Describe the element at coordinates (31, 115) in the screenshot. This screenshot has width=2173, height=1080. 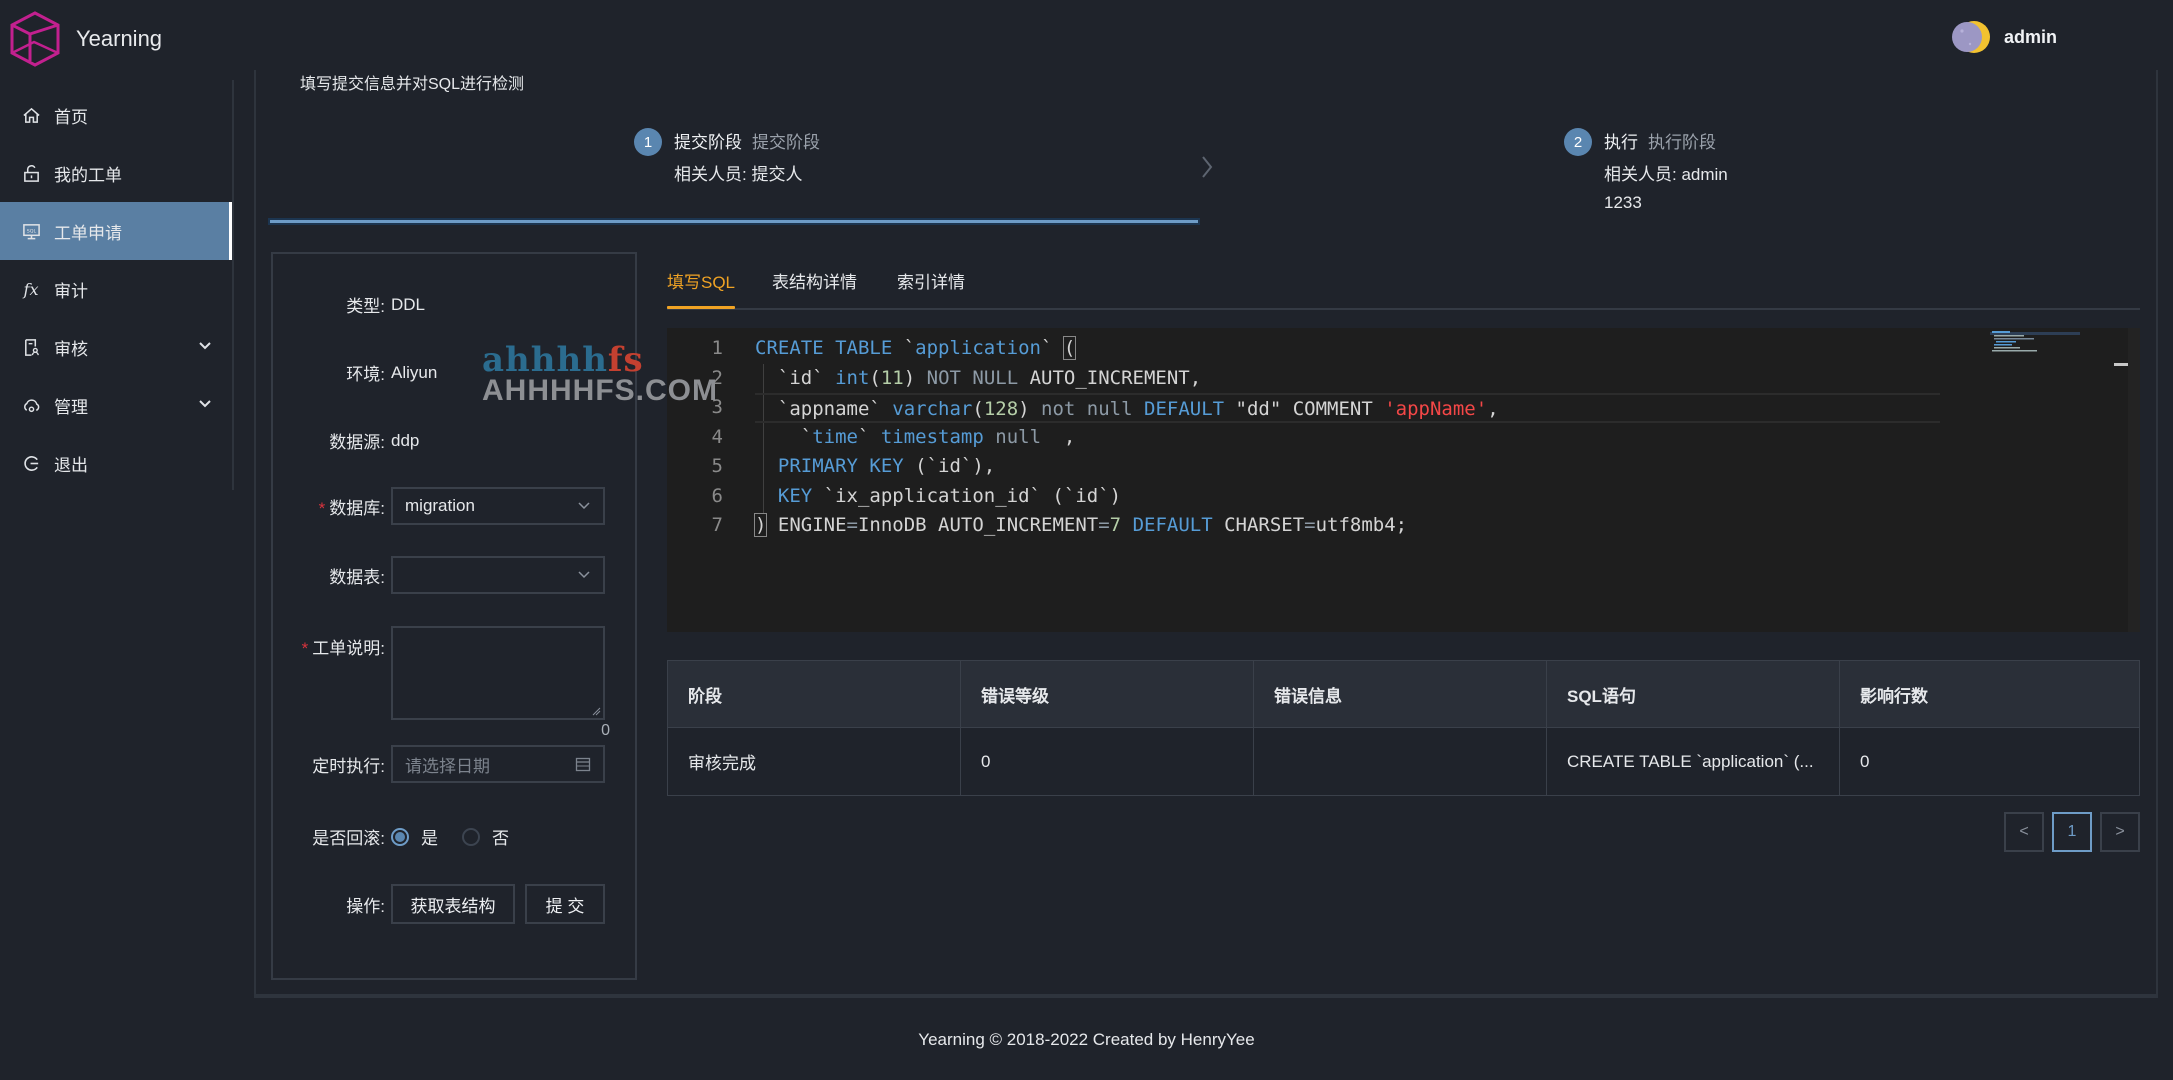
I see `home-icon` at that location.